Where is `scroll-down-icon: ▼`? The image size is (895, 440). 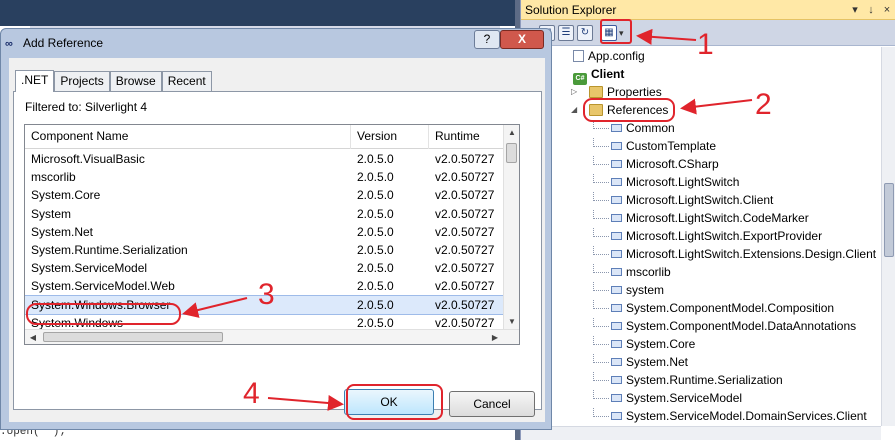 scroll-down-icon: ▼ is located at coordinates (511, 322).